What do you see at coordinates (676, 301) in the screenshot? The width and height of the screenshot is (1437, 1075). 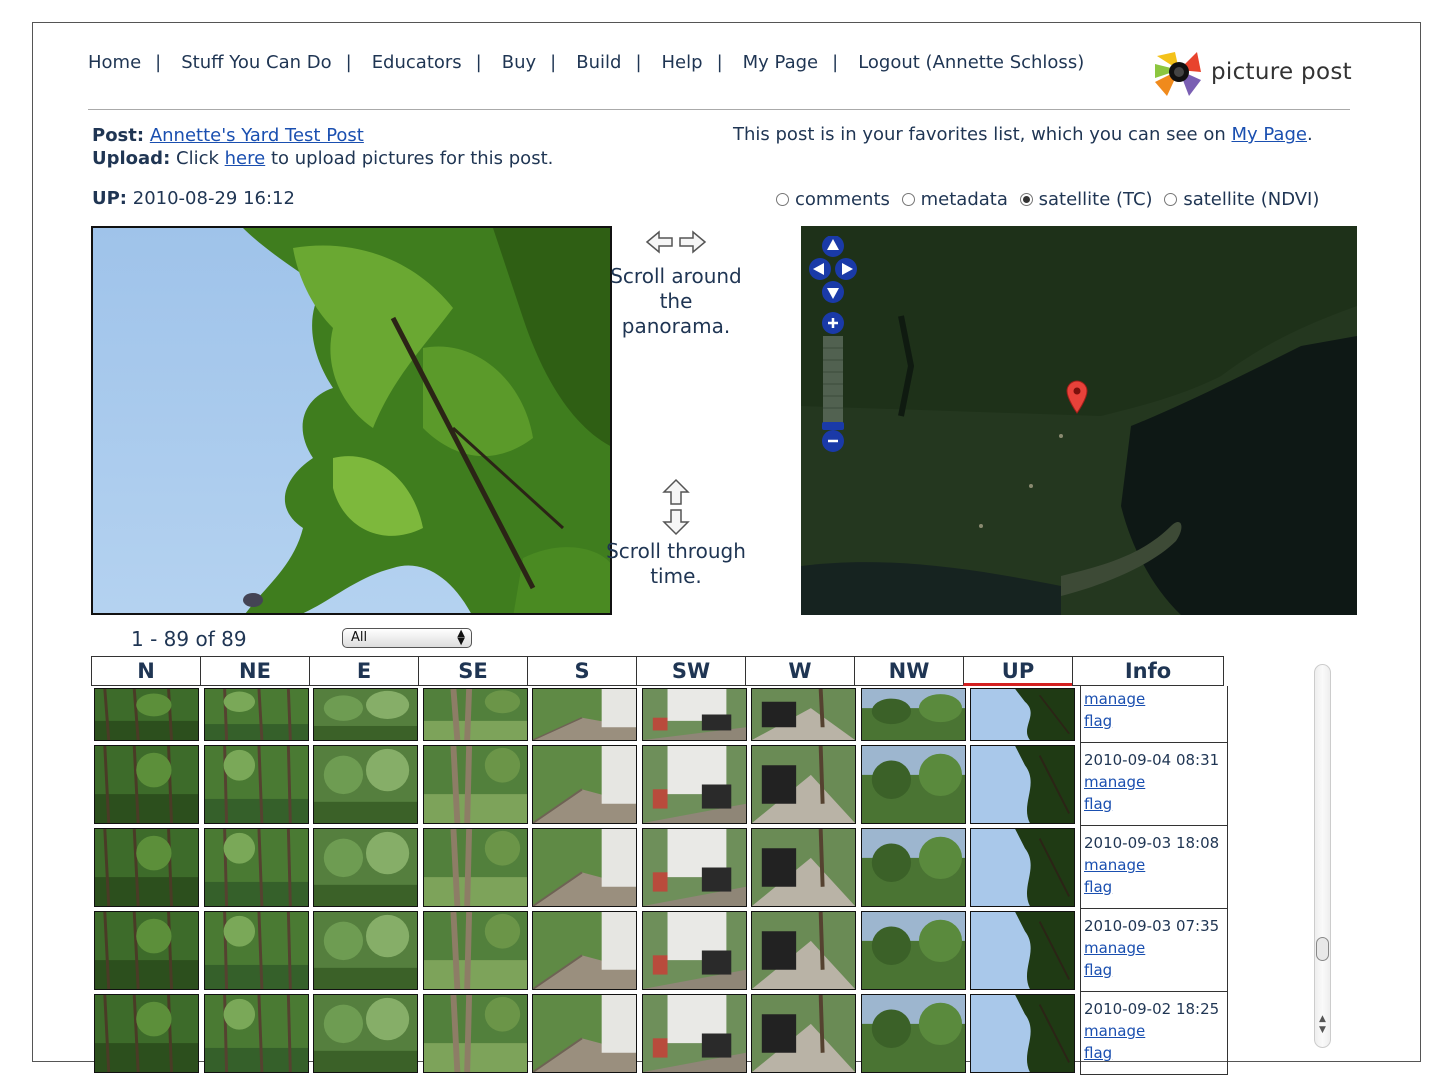 I see `scroll-panorama-hint: Scroll around the panorama.` at bounding box center [676, 301].